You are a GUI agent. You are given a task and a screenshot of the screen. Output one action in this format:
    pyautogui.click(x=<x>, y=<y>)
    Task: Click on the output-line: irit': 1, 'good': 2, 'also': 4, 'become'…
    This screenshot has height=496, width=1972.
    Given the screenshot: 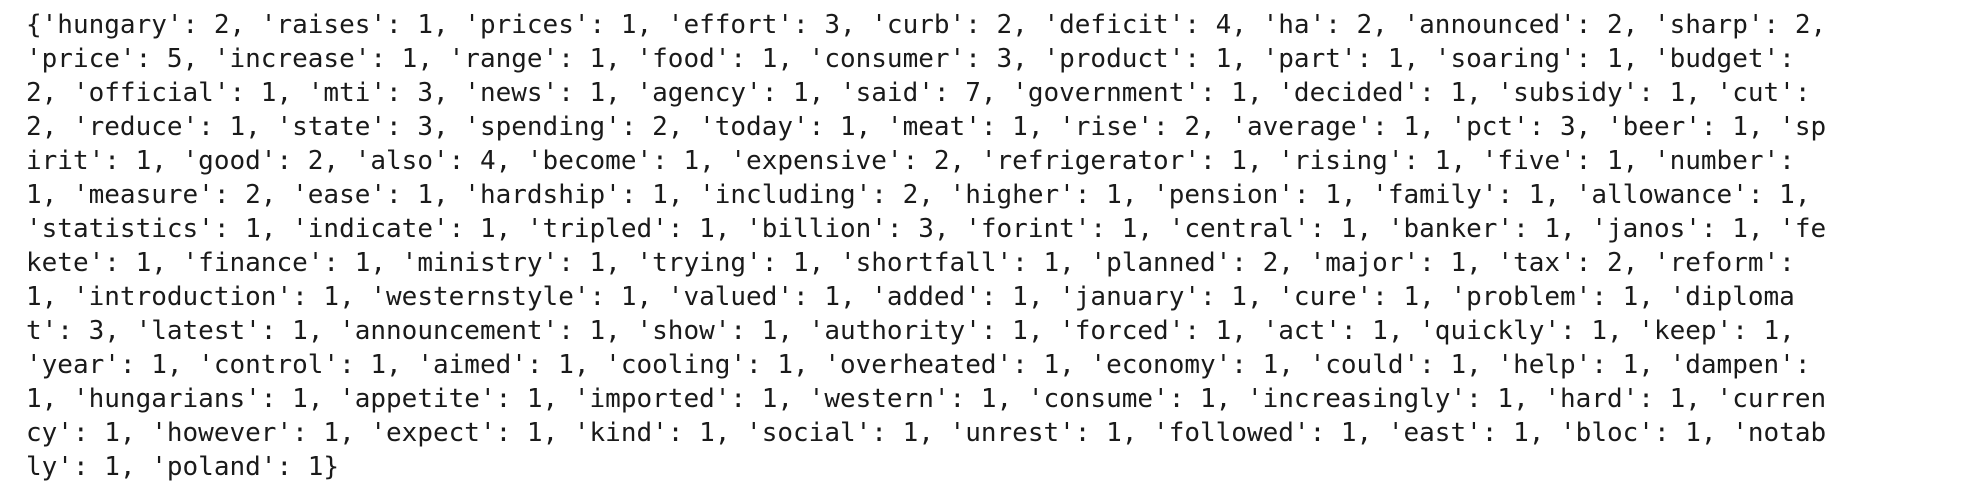 What is the action you would take?
    pyautogui.click(x=910, y=161)
    